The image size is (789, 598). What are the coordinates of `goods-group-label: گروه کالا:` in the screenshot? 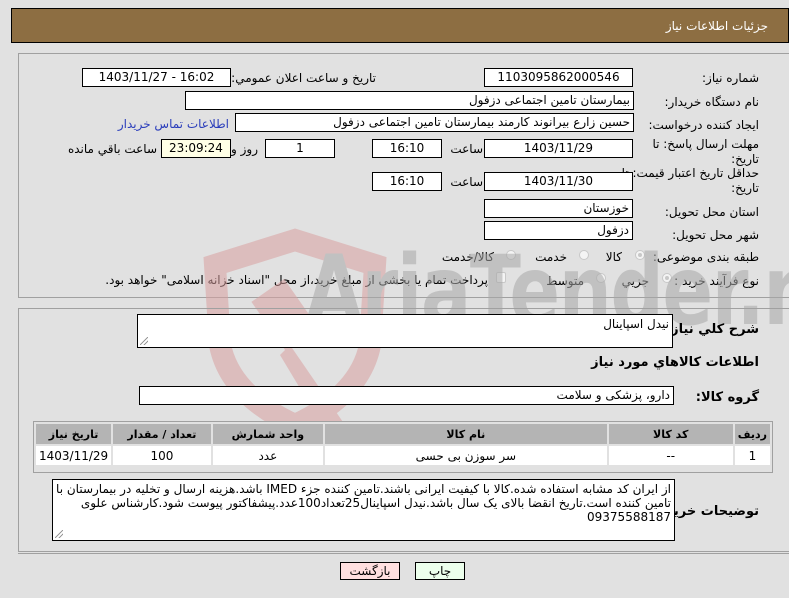 It's located at (727, 397).